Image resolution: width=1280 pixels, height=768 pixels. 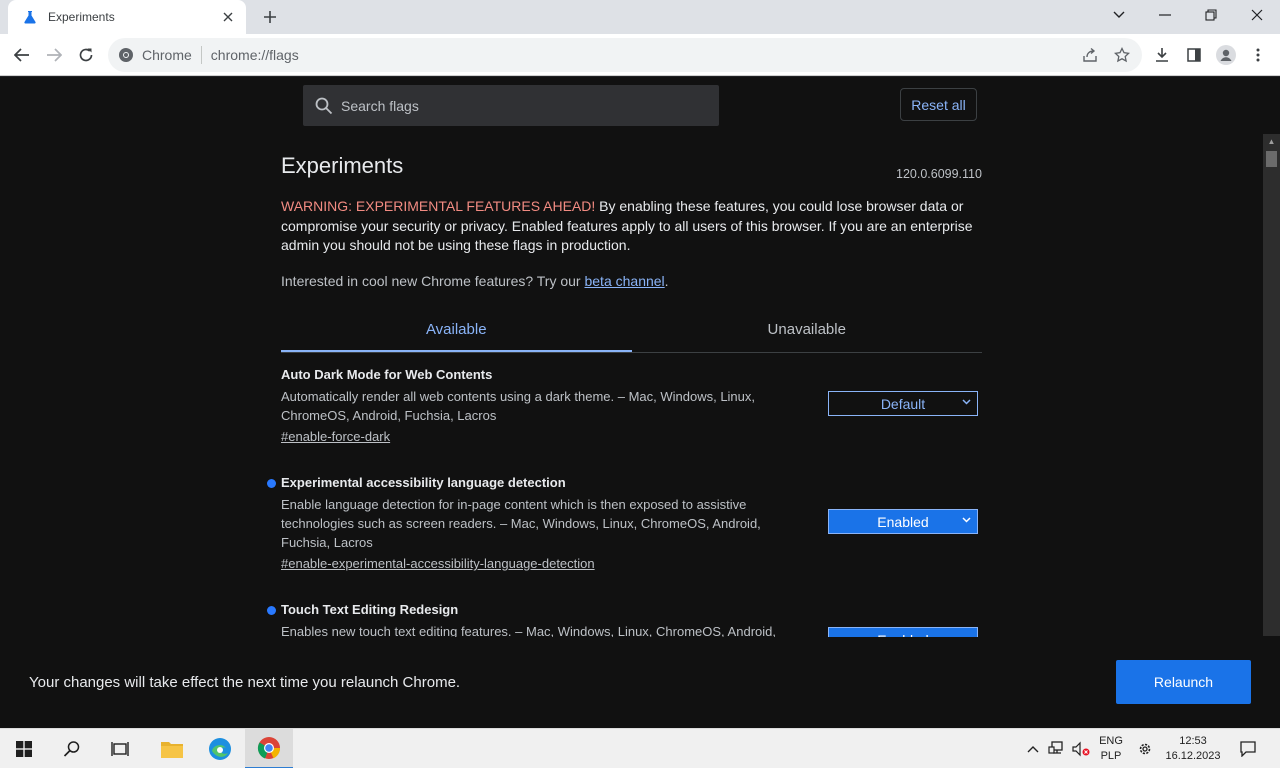 I want to click on tab-unavailable: Unavailable, so click(x=807, y=333).